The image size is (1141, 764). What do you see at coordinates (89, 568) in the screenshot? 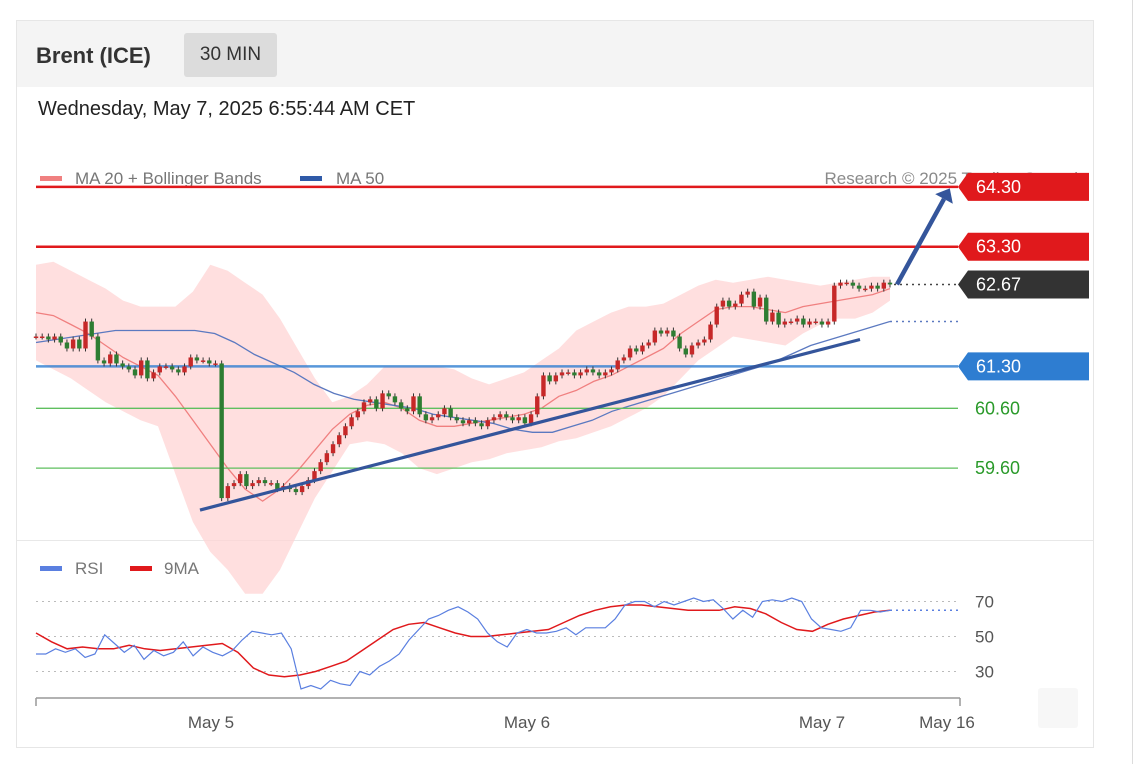
I see `rsi-legend-label: RSI` at bounding box center [89, 568].